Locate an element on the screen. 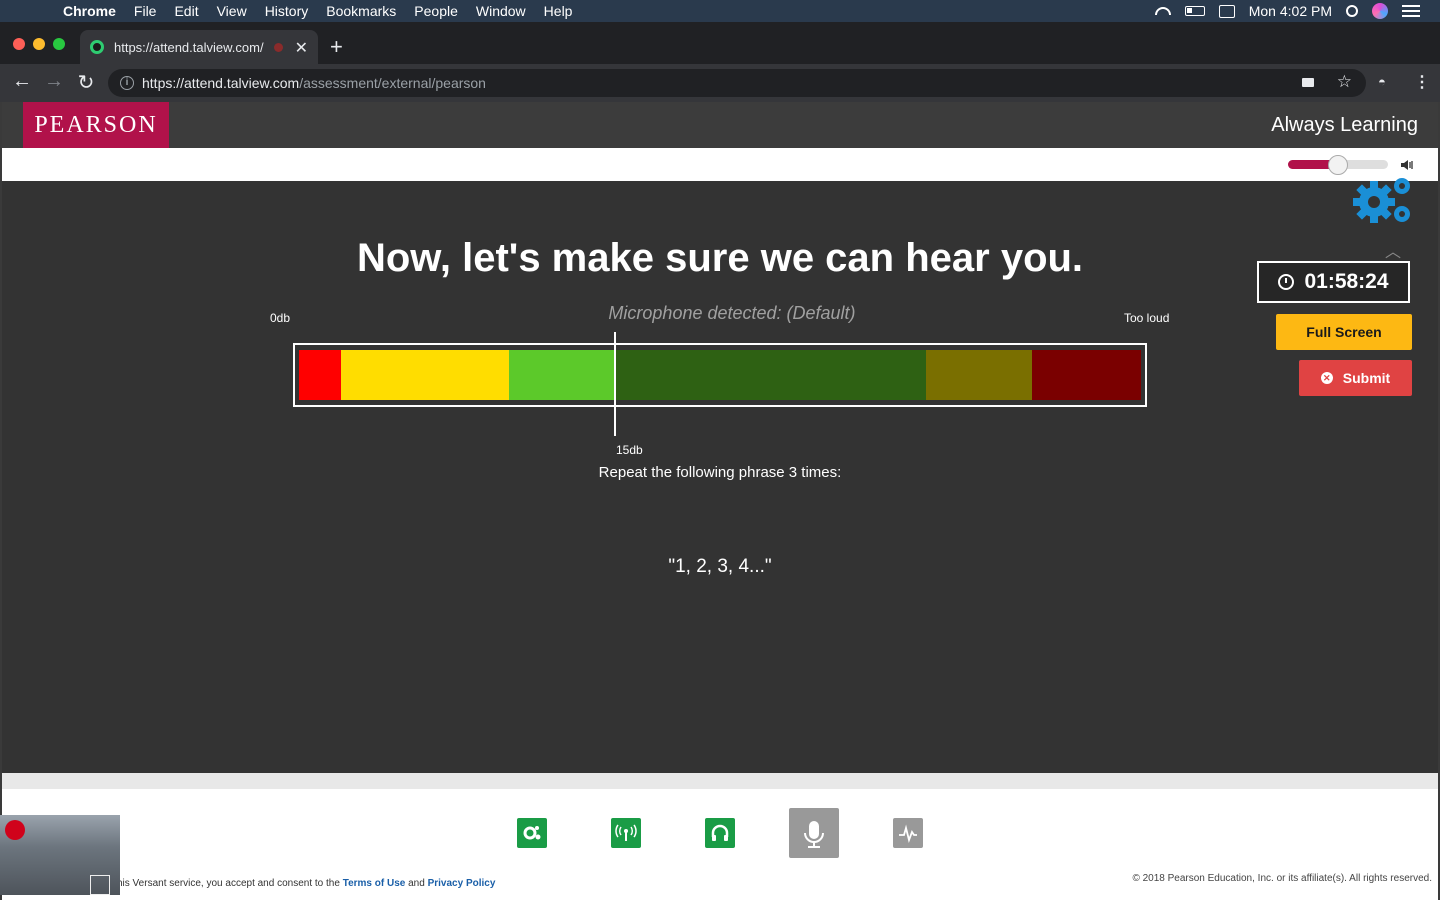  new-tab-icon: + is located at coordinates (336, 47).